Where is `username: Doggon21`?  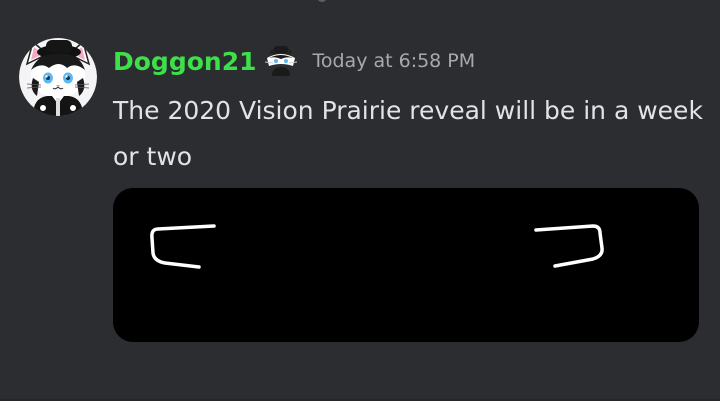 username: Doggon21 is located at coordinates (184, 61).